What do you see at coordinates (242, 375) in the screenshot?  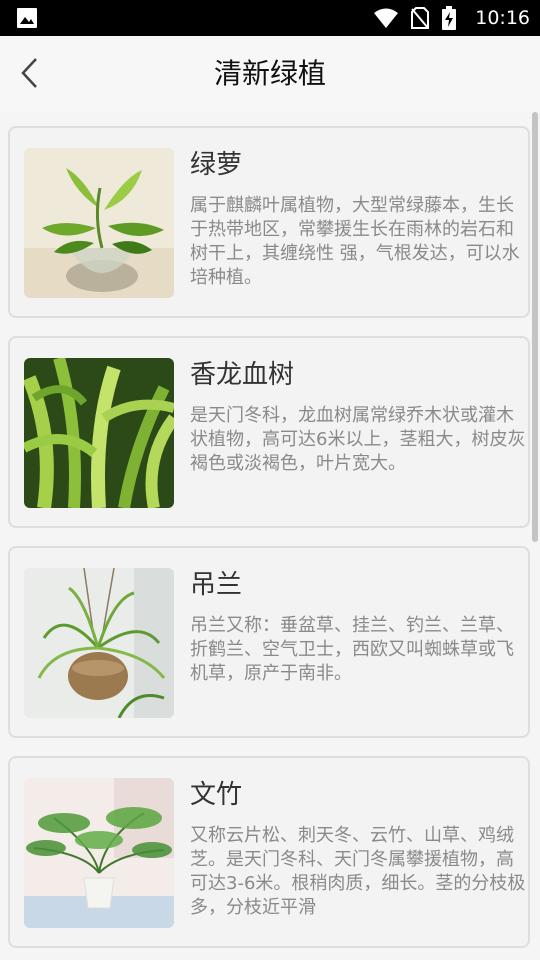 I see `plant-name: 香龙血树` at bounding box center [242, 375].